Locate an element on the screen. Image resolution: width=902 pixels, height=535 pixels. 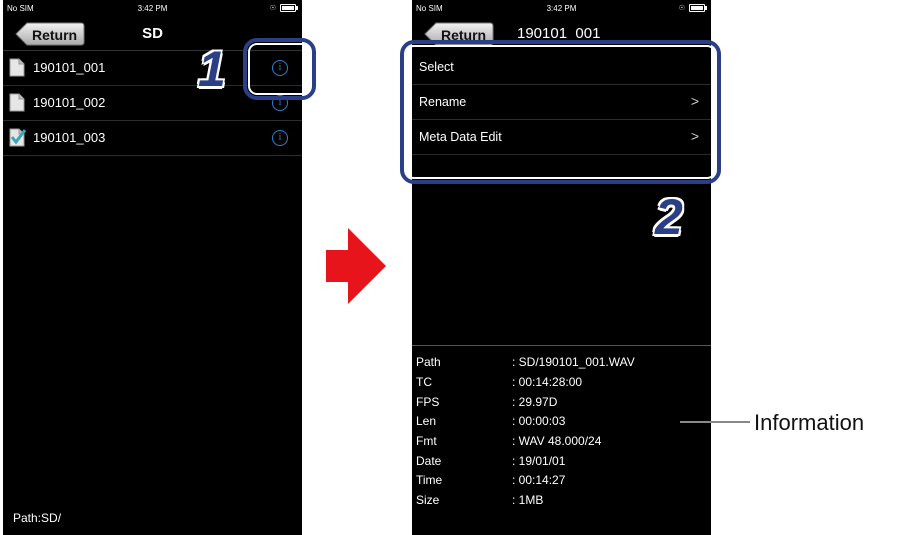
info-key: Path is located at coordinates (428, 362).